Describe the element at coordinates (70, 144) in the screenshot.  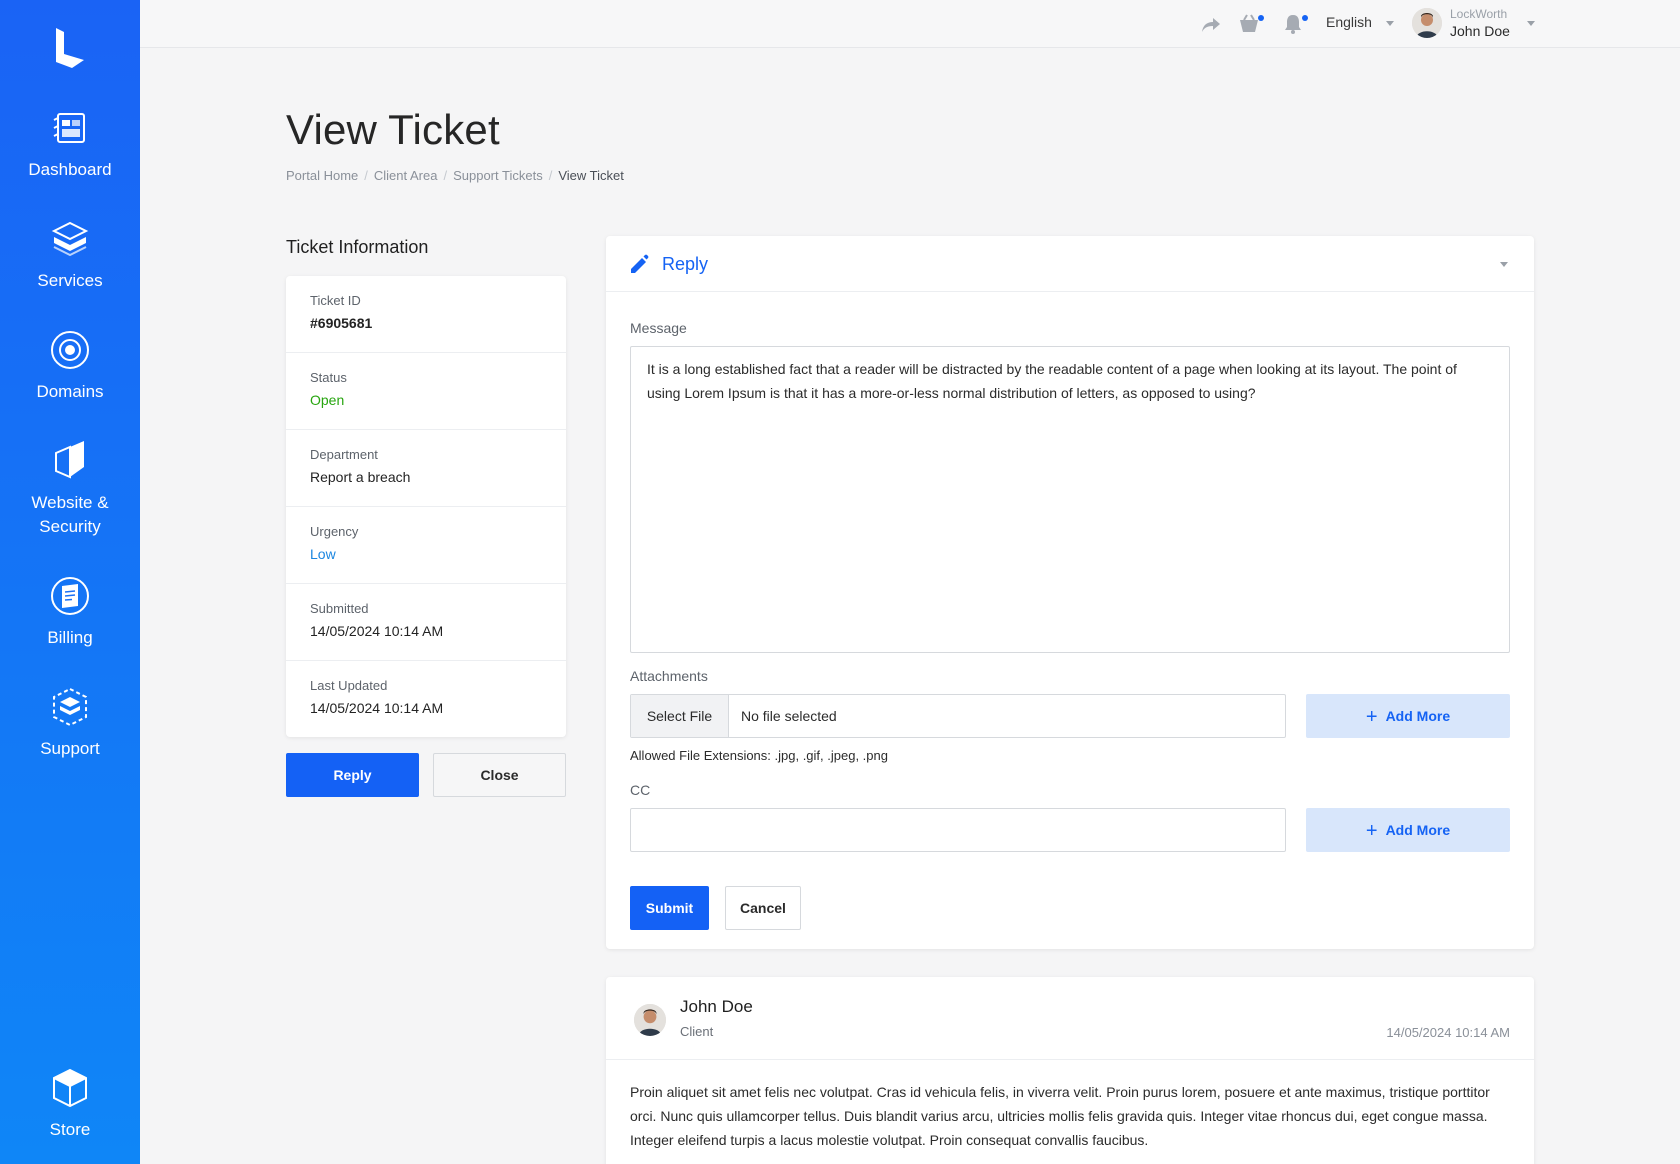
I see `sidebar-item-dashboard: Dashboard` at that location.